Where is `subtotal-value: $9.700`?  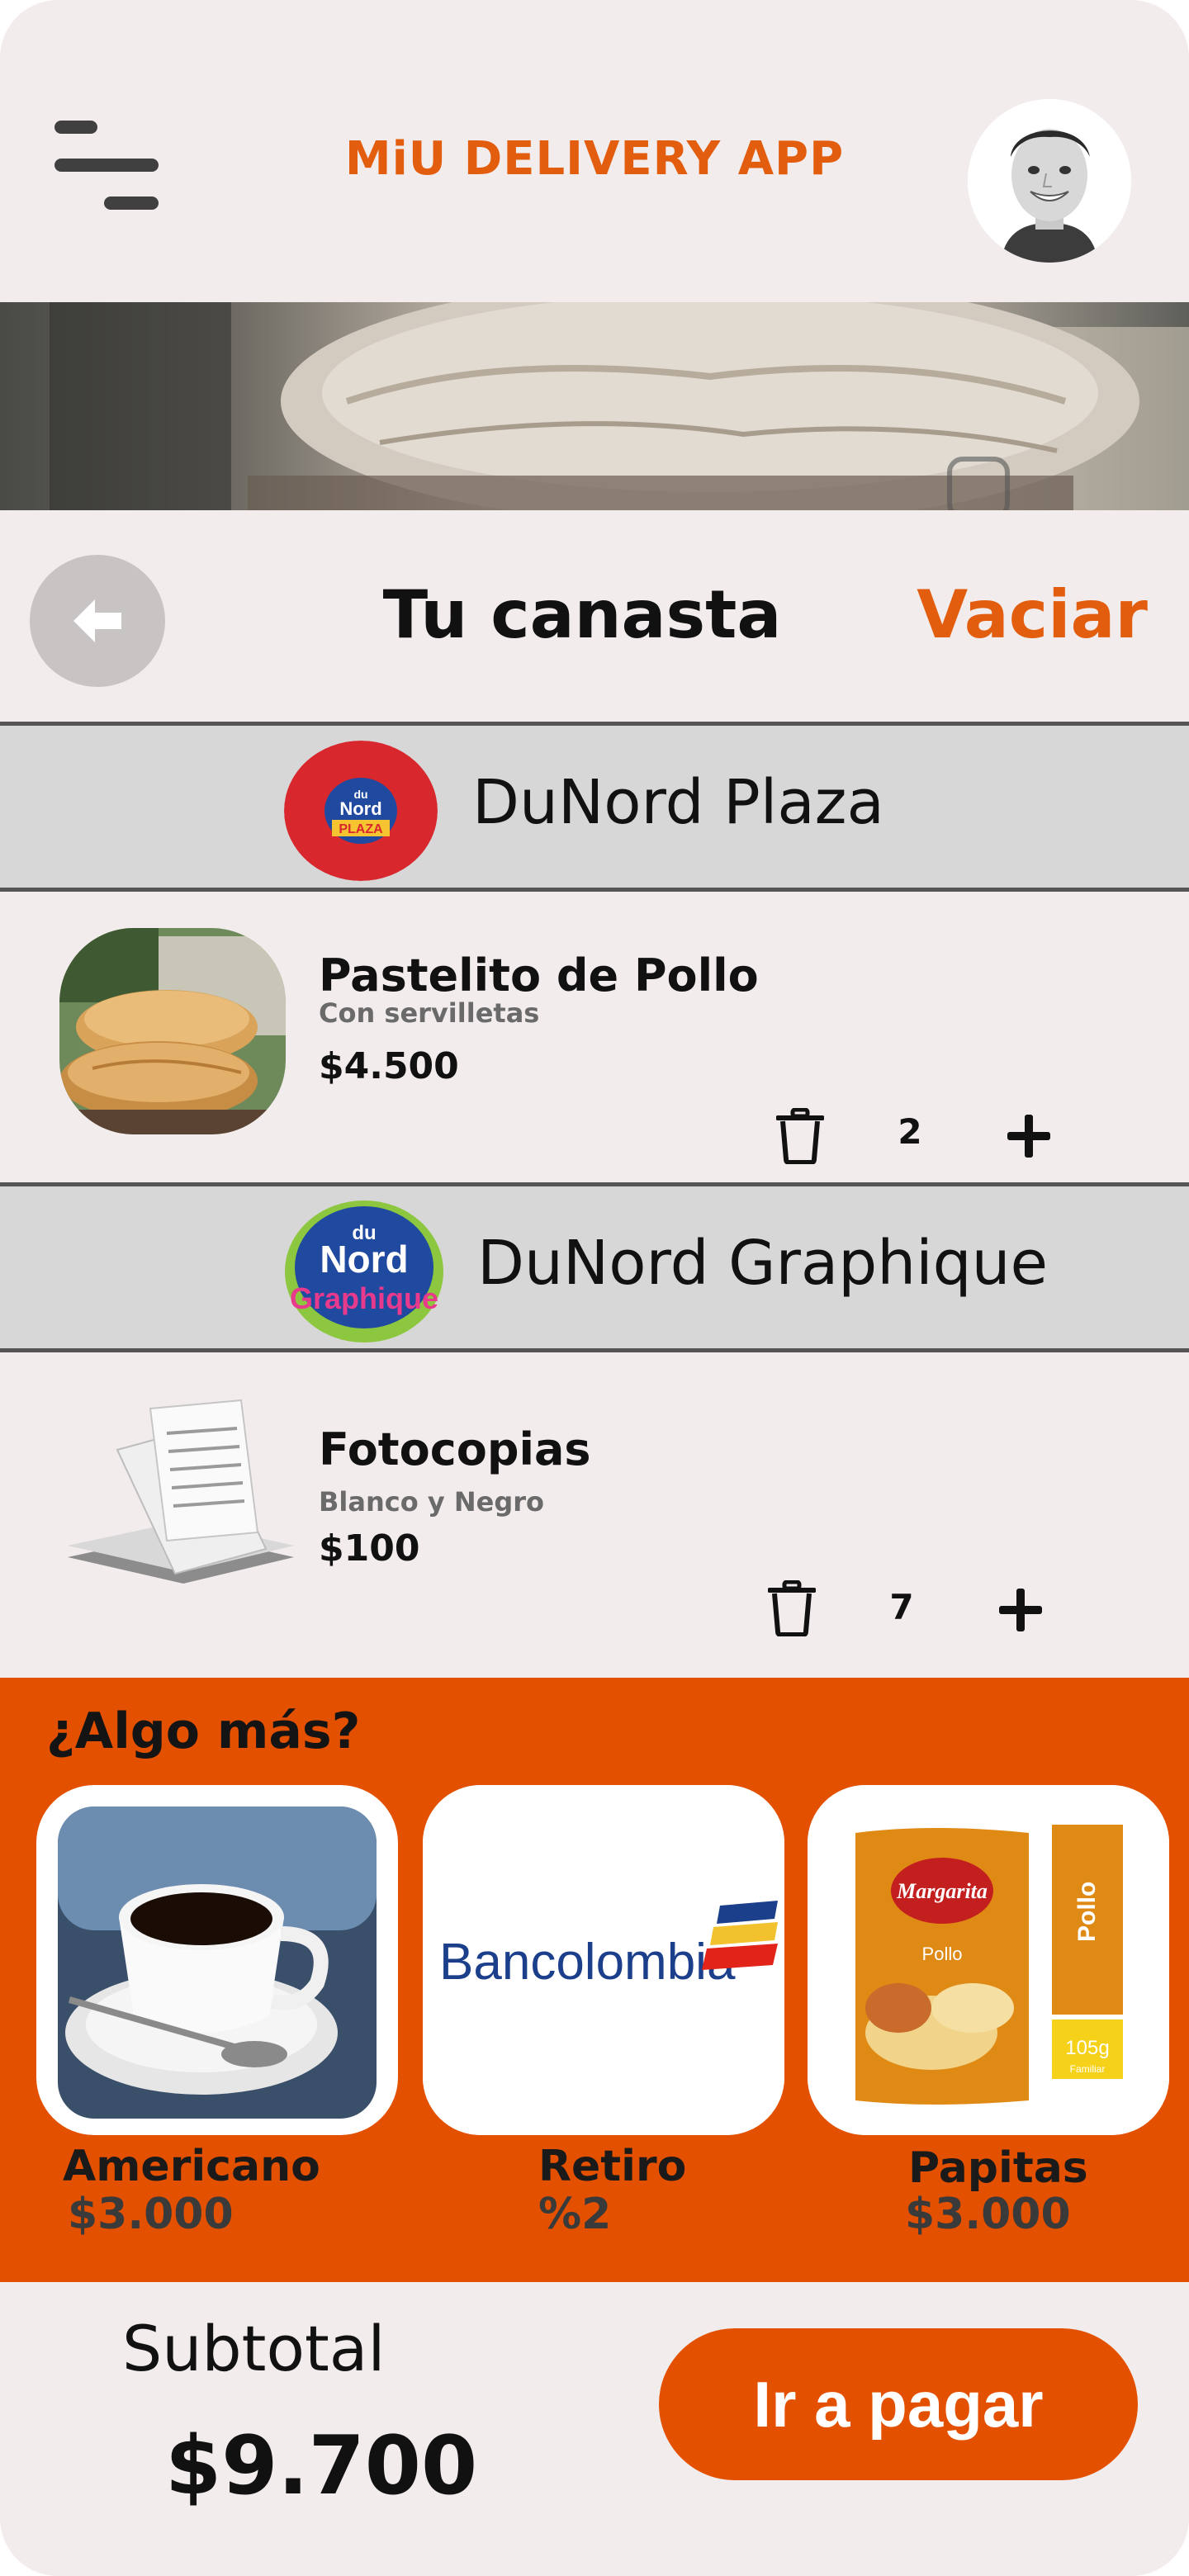
subtotal-value: $9.700 is located at coordinates (321, 2466).